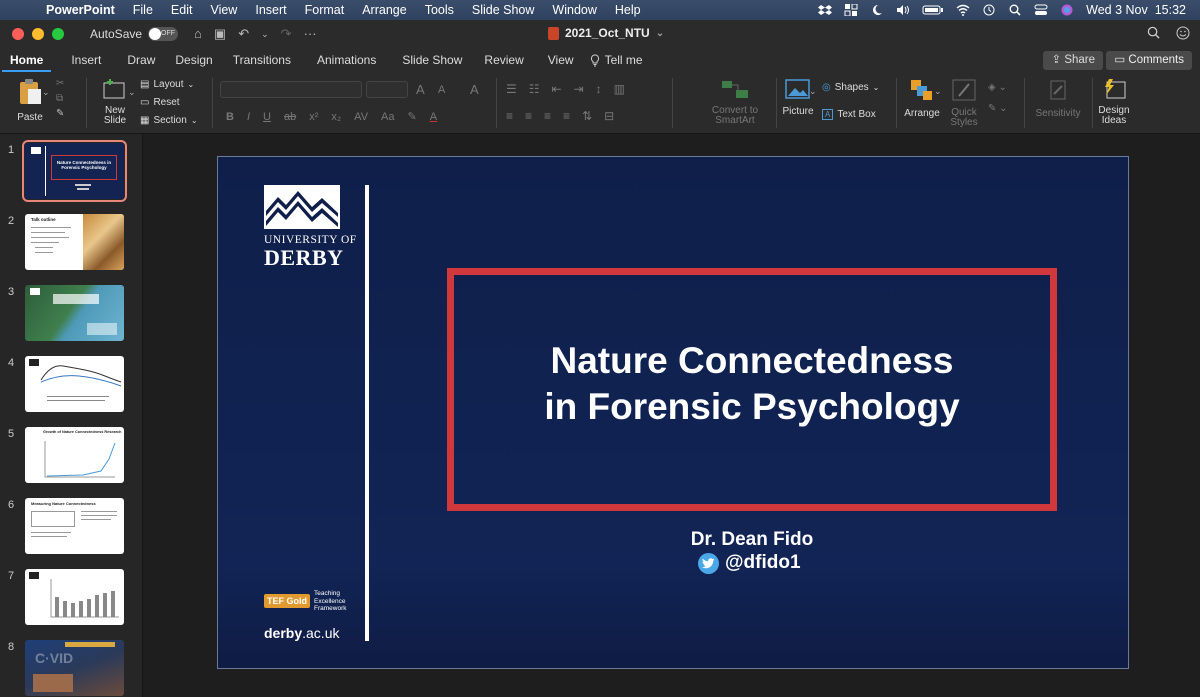 This screenshot has height=697, width=1200. Describe the element at coordinates (115, 102) in the screenshot. I see `new-slide-button: New Slide` at that location.